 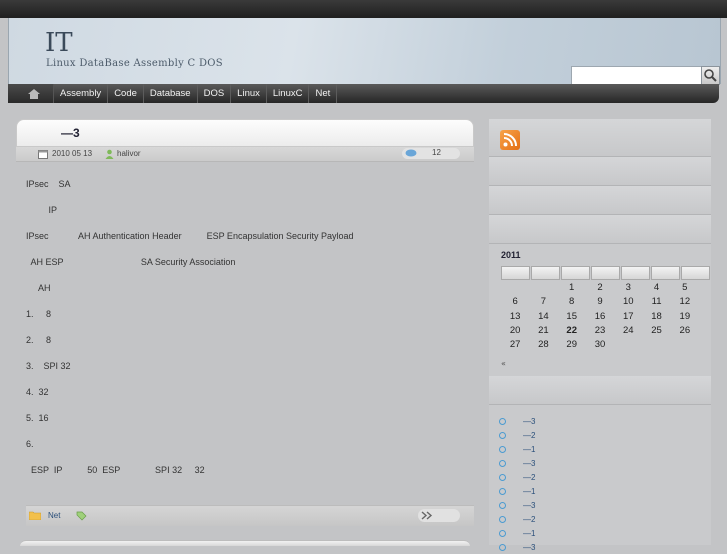 I want to click on nav-item-code: Code, so click(x=126, y=93).